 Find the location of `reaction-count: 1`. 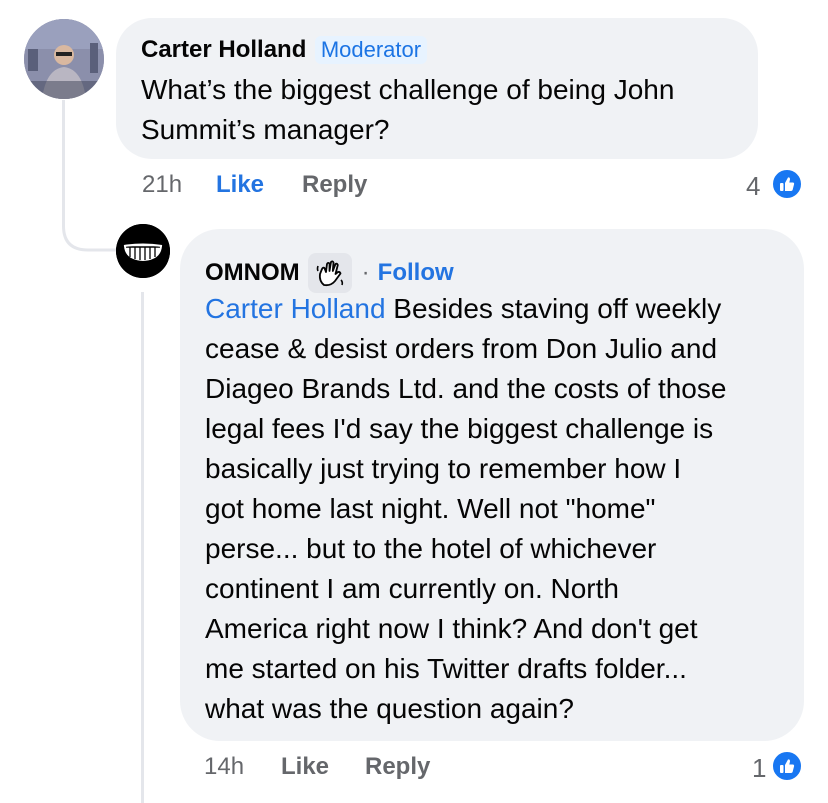

reaction-count: 1 is located at coordinates (759, 768).